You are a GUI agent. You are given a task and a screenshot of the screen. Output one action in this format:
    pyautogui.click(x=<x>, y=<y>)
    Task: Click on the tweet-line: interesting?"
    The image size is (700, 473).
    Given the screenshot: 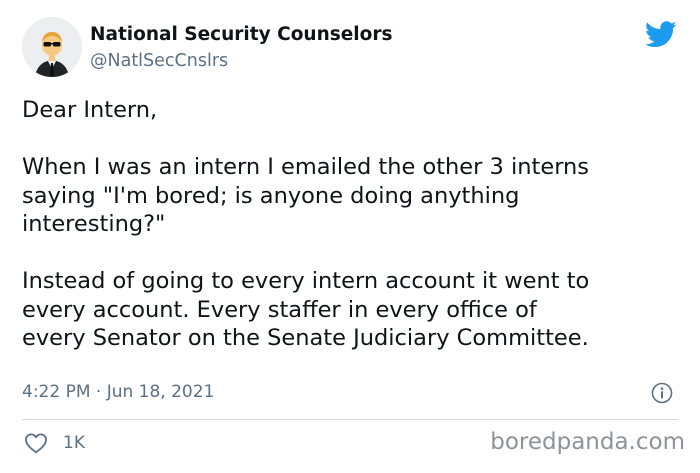 What is the action you would take?
    pyautogui.click(x=94, y=224)
    